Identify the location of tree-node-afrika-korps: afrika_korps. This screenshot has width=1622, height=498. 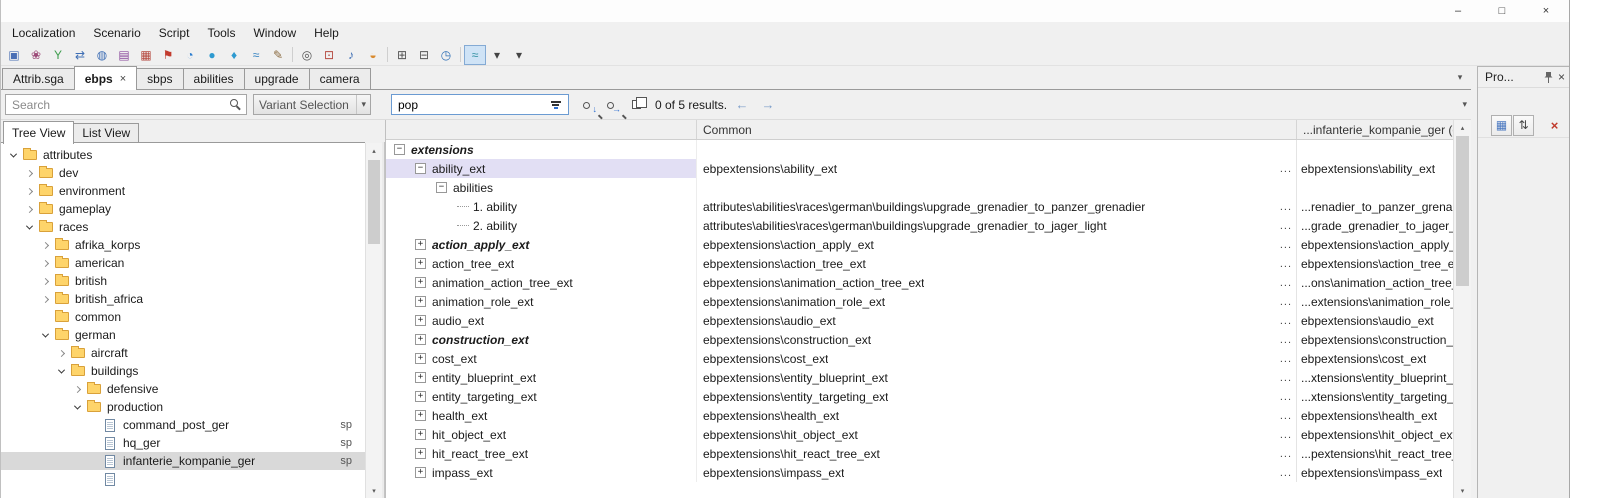
(183, 245).